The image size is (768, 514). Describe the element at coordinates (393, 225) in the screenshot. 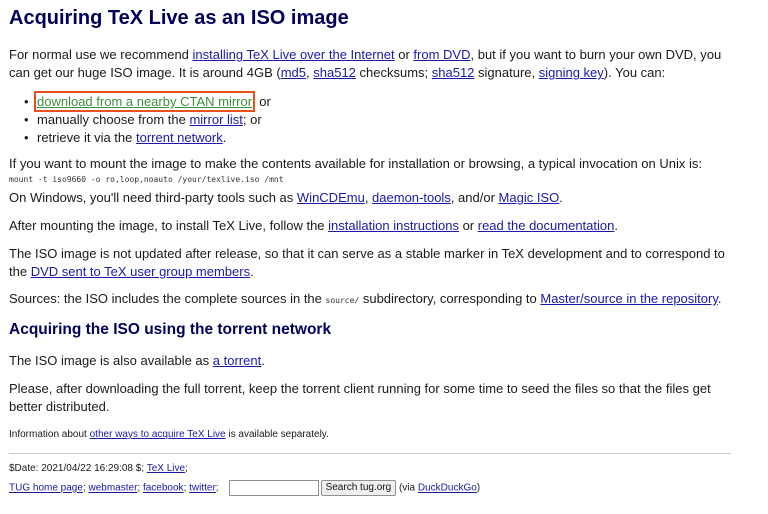

I see `installation-instructions-link: installation instructions` at that location.